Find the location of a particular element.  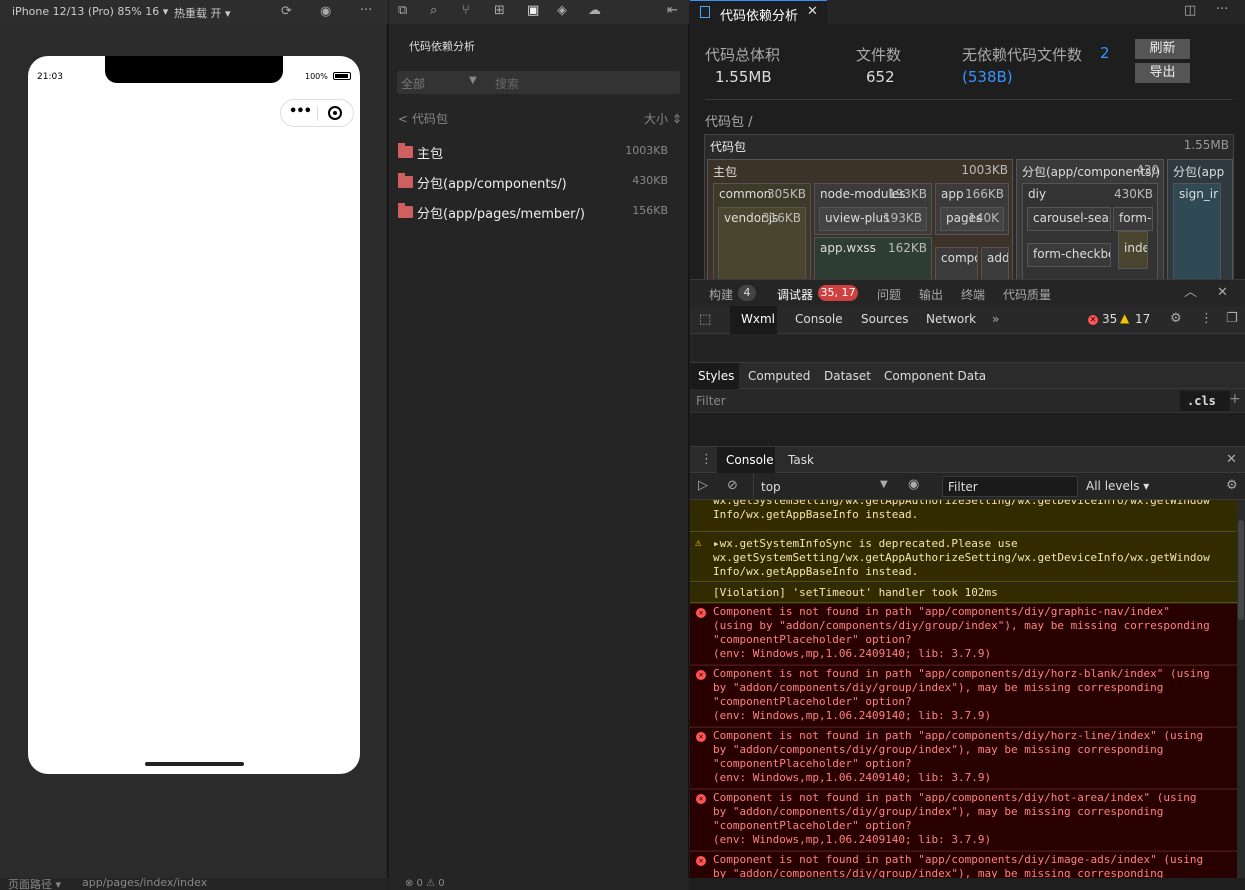

tab-label: 代码依赖分析 is located at coordinates (759, 16).